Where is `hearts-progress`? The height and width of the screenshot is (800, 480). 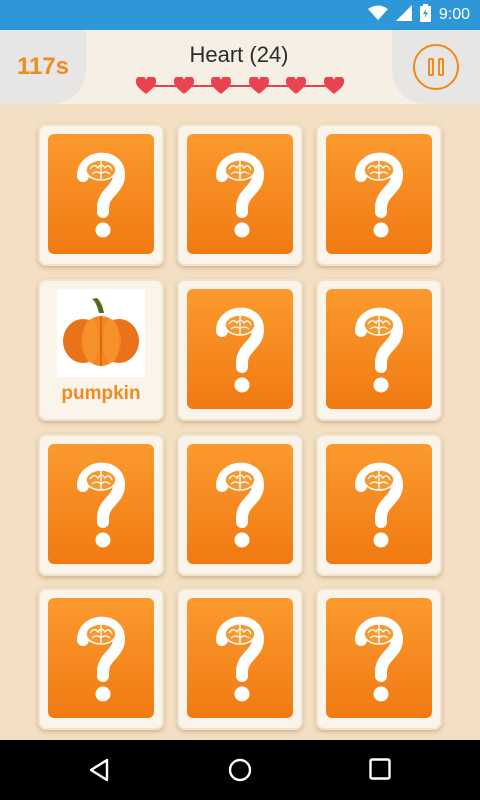
hearts-progress is located at coordinates (240, 86).